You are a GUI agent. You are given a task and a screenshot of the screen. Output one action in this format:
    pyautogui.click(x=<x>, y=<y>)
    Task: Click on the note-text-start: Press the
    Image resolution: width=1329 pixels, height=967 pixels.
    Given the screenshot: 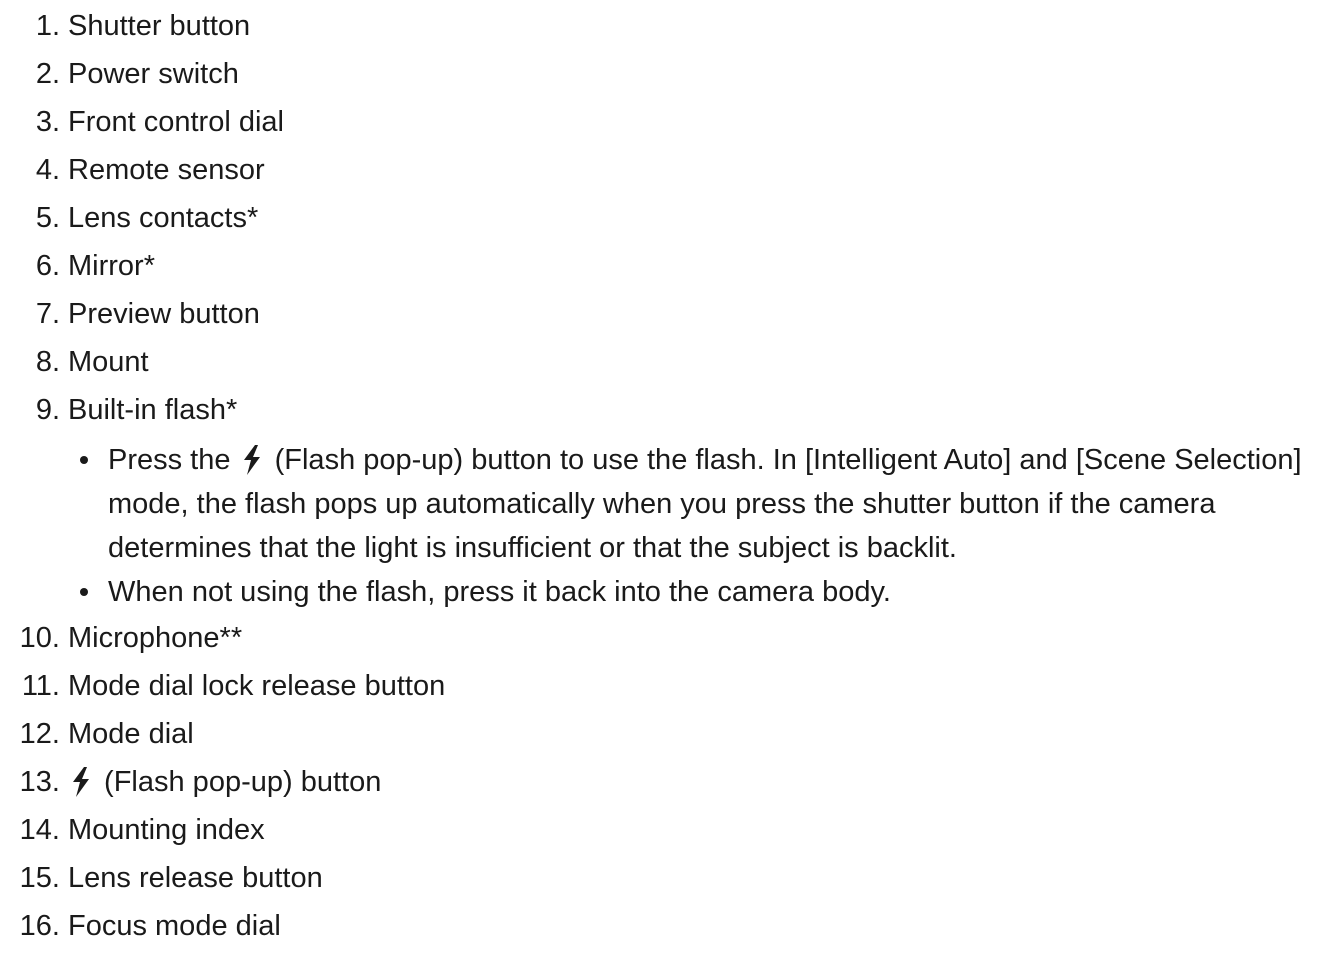 What is the action you would take?
    pyautogui.click(x=173, y=460)
    